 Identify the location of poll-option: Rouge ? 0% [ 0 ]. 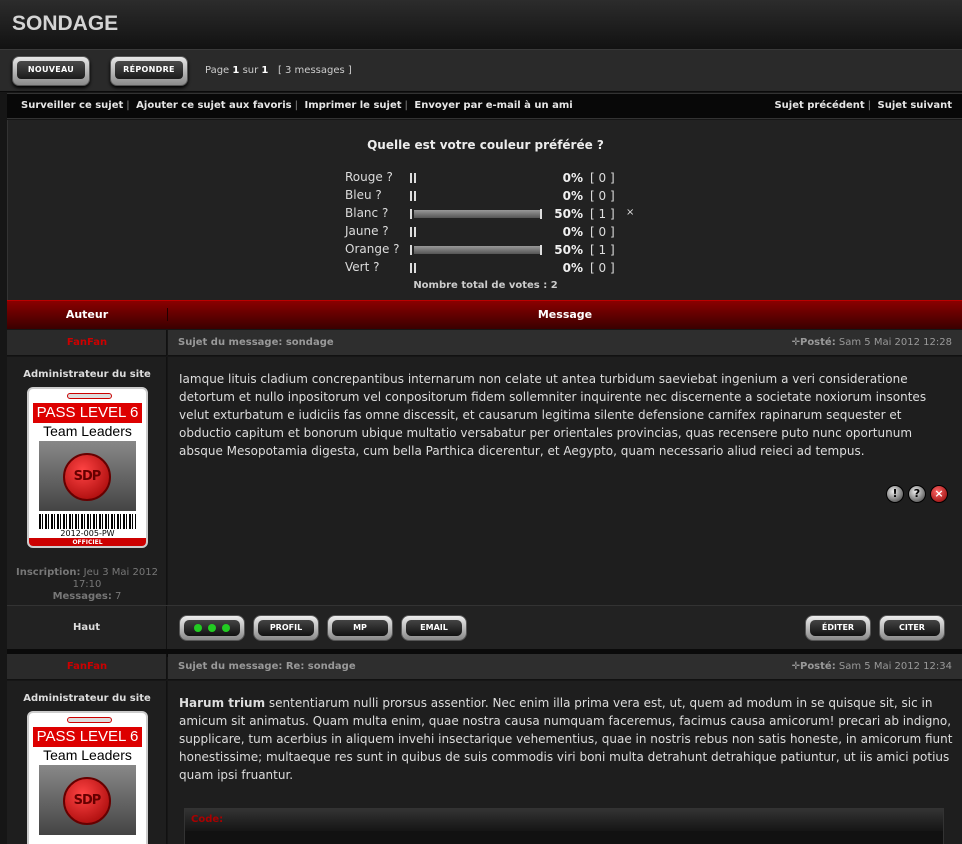
(495, 178).